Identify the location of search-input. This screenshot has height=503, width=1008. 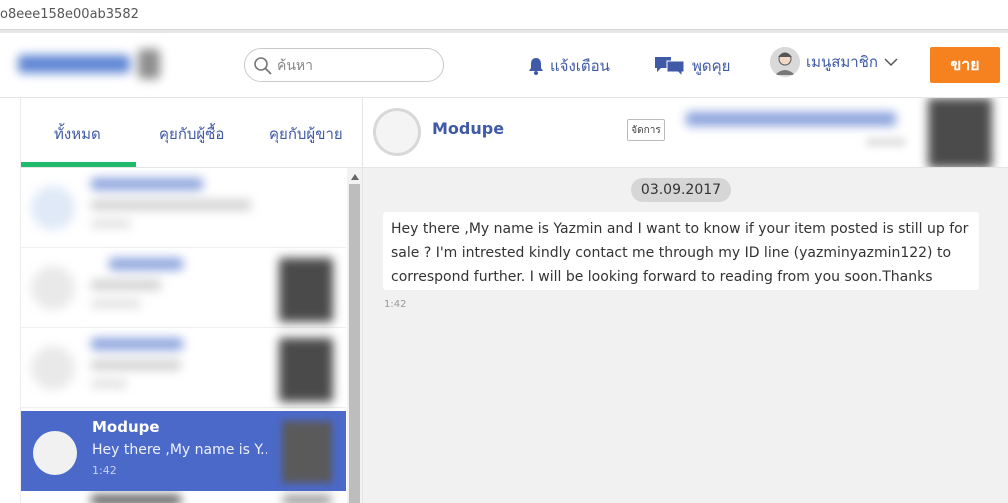
(356, 66).